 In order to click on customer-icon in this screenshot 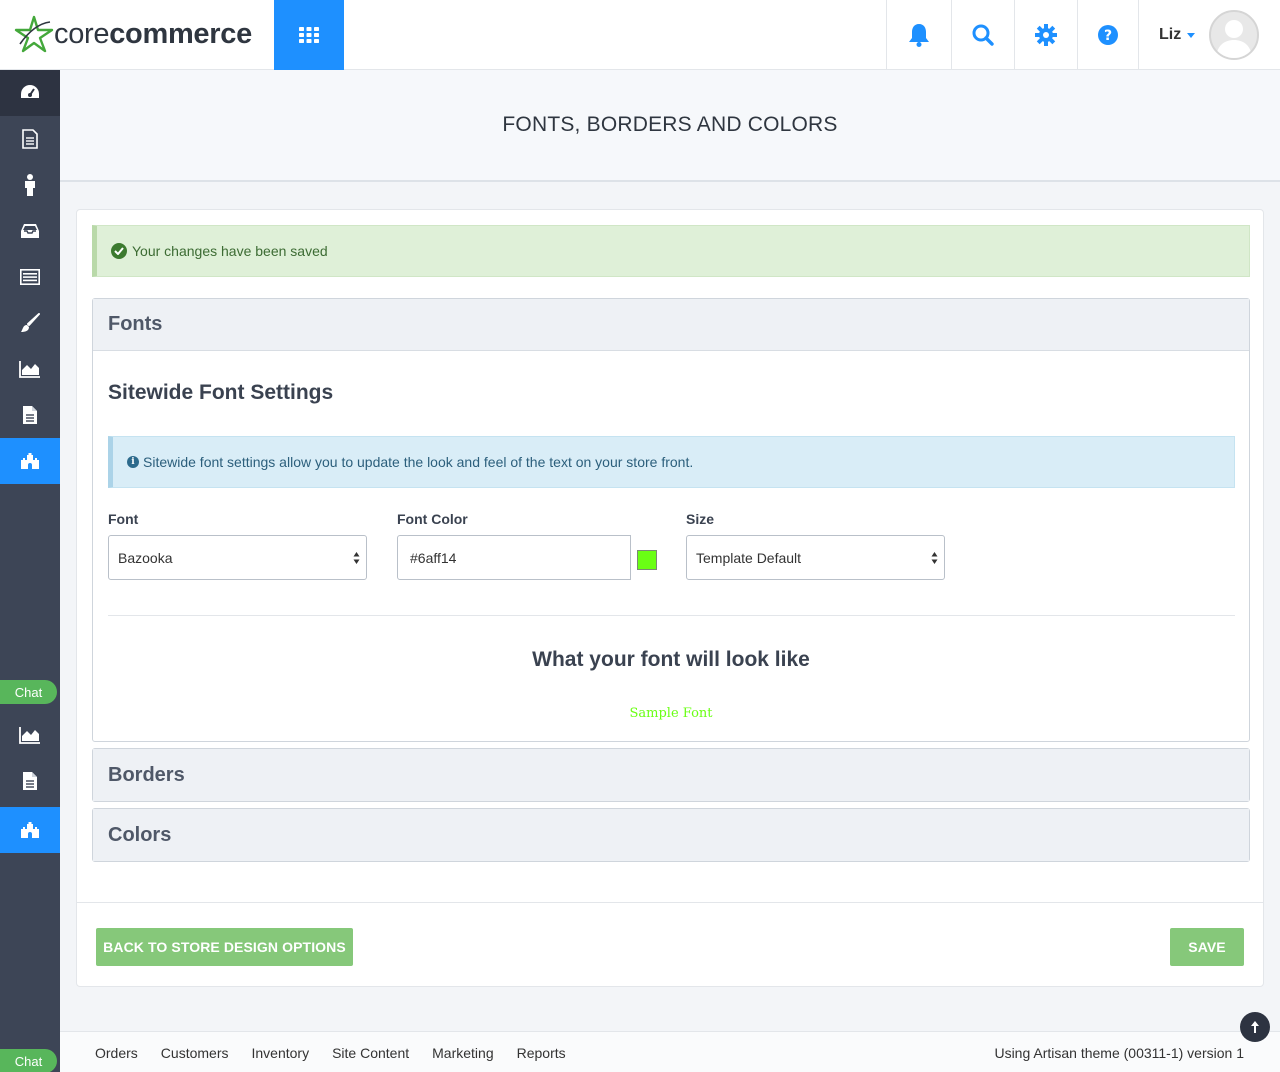, I will do `click(30, 185)`.